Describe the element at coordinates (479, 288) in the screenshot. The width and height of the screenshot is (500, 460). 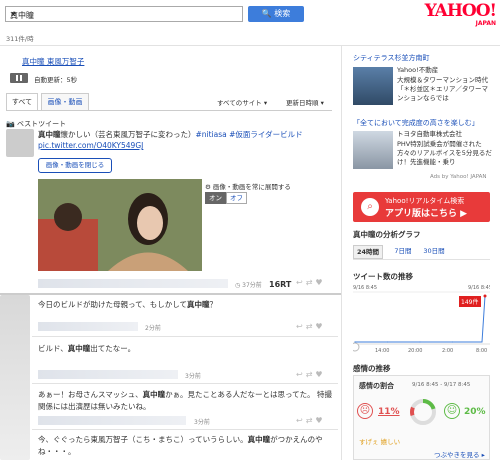
I see `chart-end-label: 9/16 8:45` at that location.